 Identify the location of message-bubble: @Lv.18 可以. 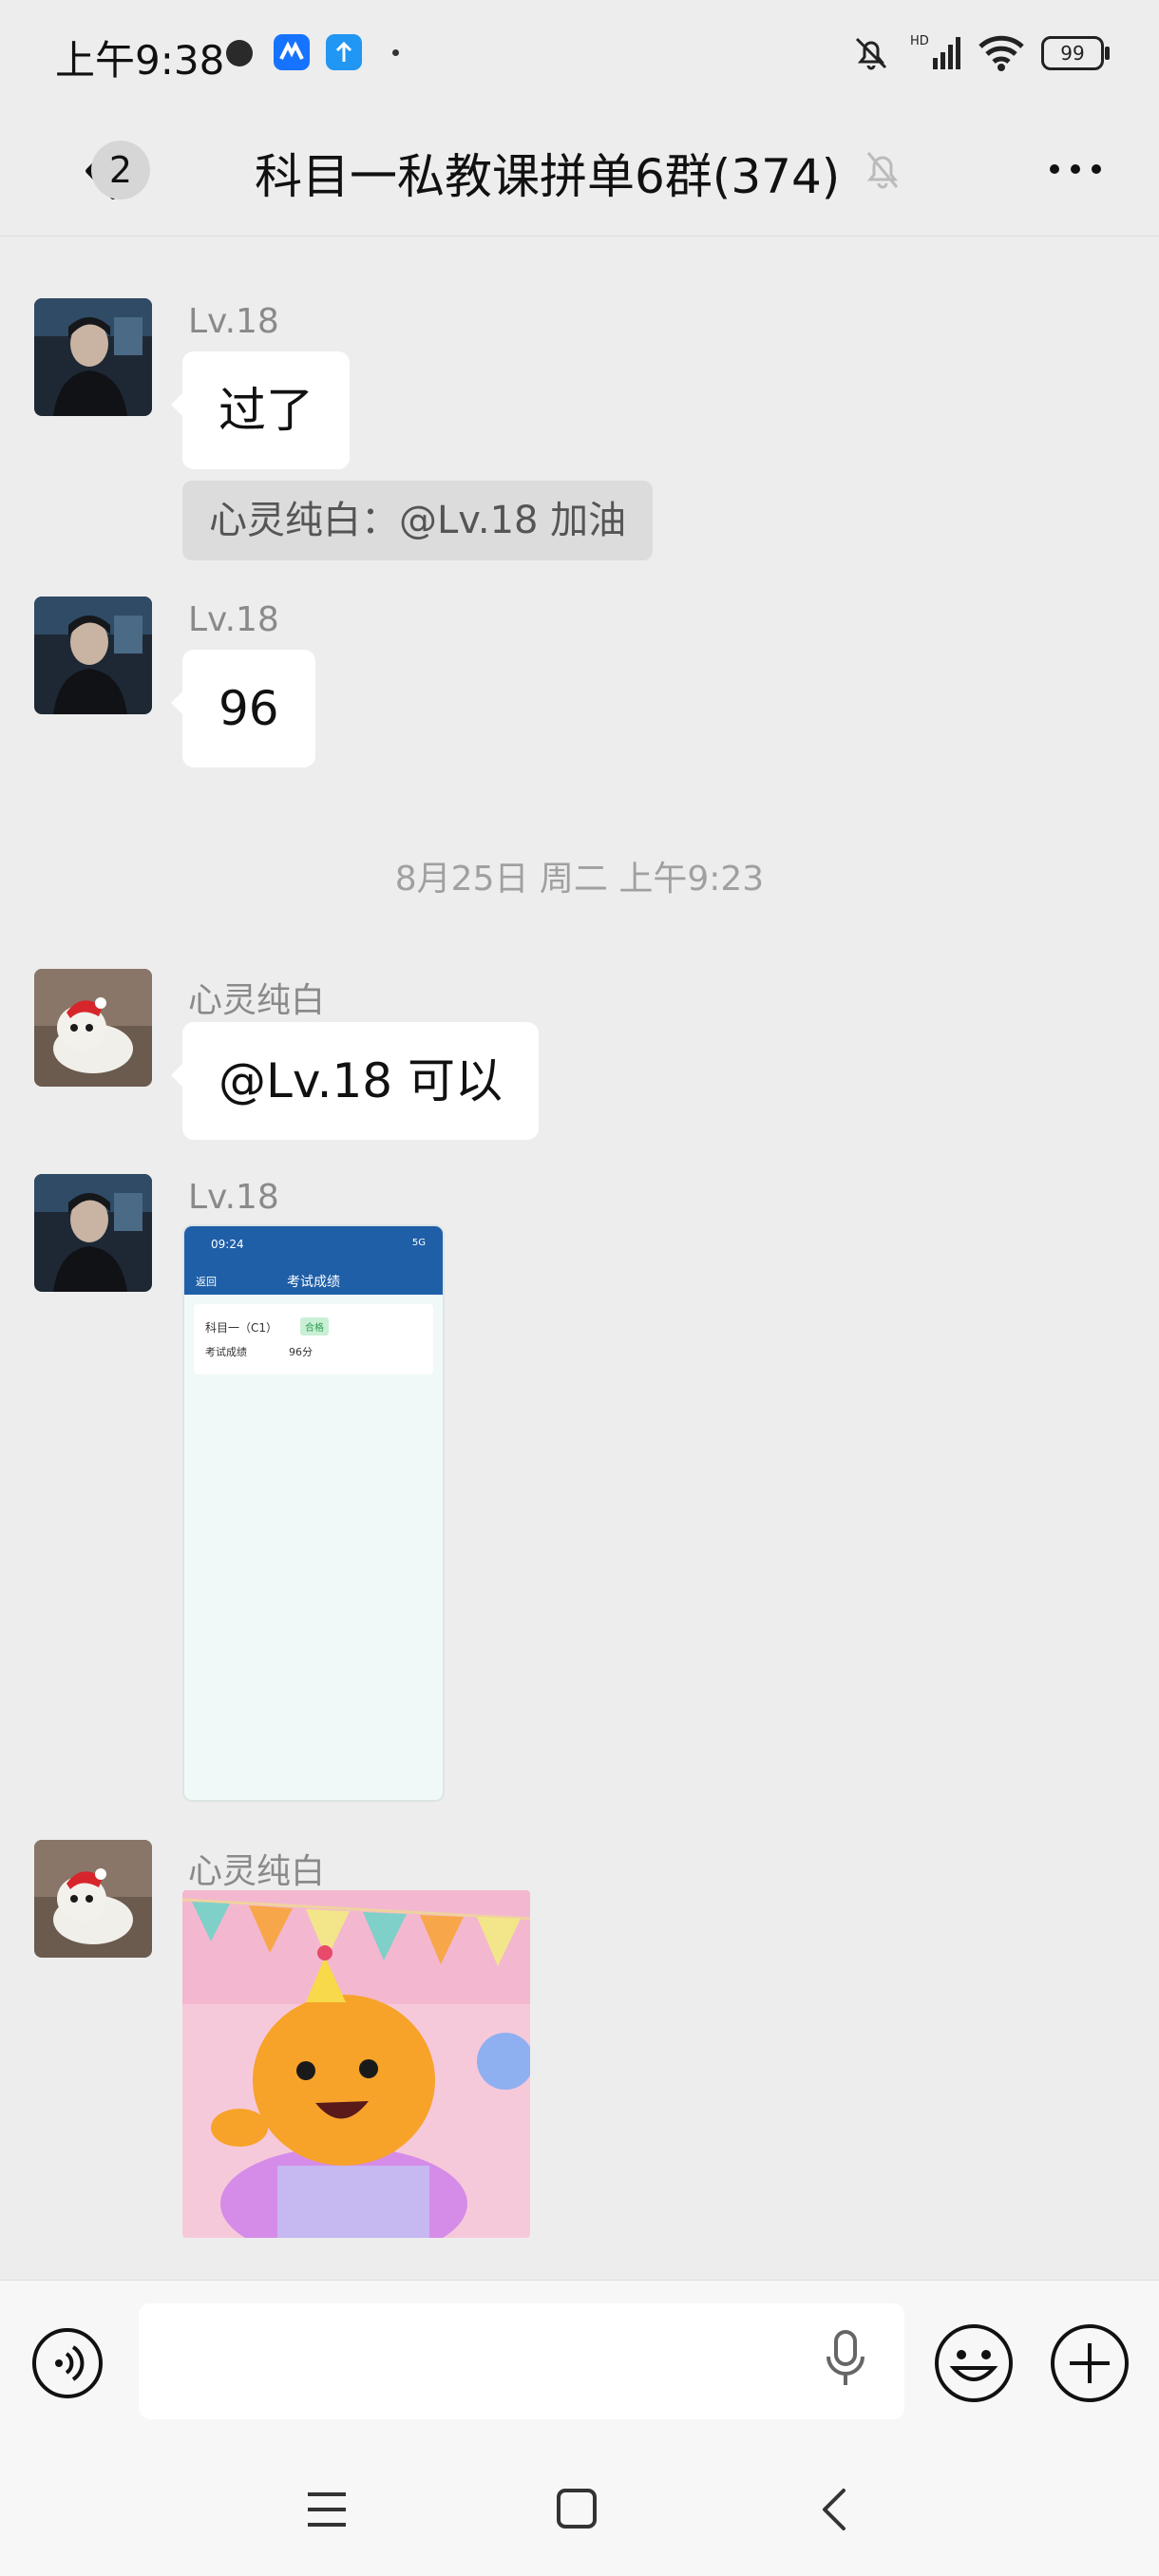
(355, 1081).